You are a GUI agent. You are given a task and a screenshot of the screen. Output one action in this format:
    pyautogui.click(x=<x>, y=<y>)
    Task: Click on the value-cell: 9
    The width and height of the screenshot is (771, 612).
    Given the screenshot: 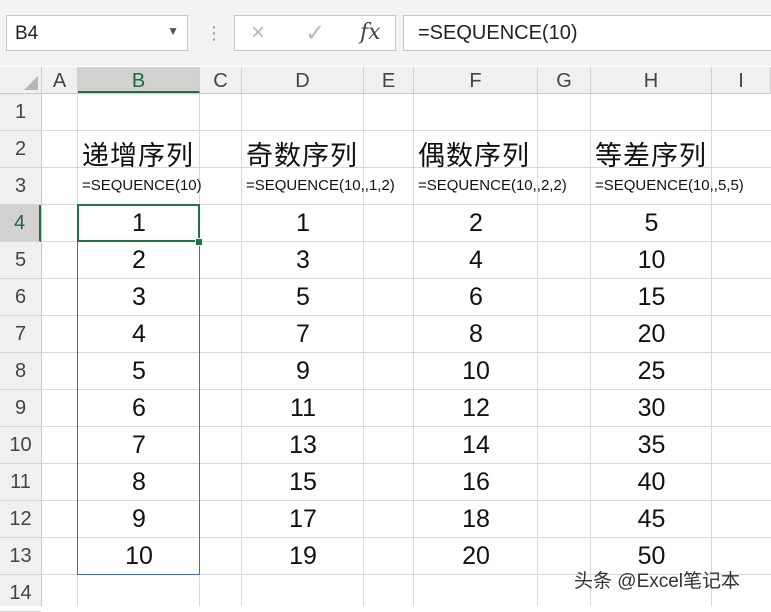 What is the action you would take?
    pyautogui.click(x=303, y=371)
    